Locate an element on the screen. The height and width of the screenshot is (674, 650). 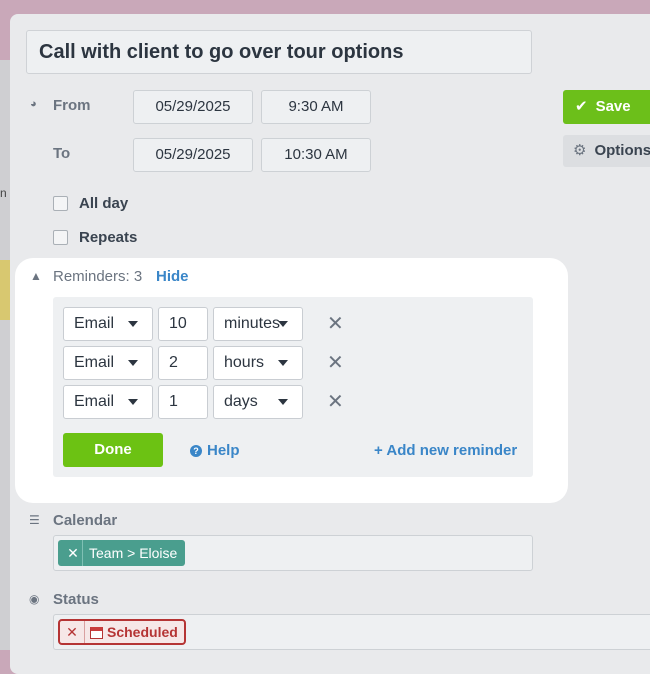
status-label: Status is located at coordinates (76, 599).